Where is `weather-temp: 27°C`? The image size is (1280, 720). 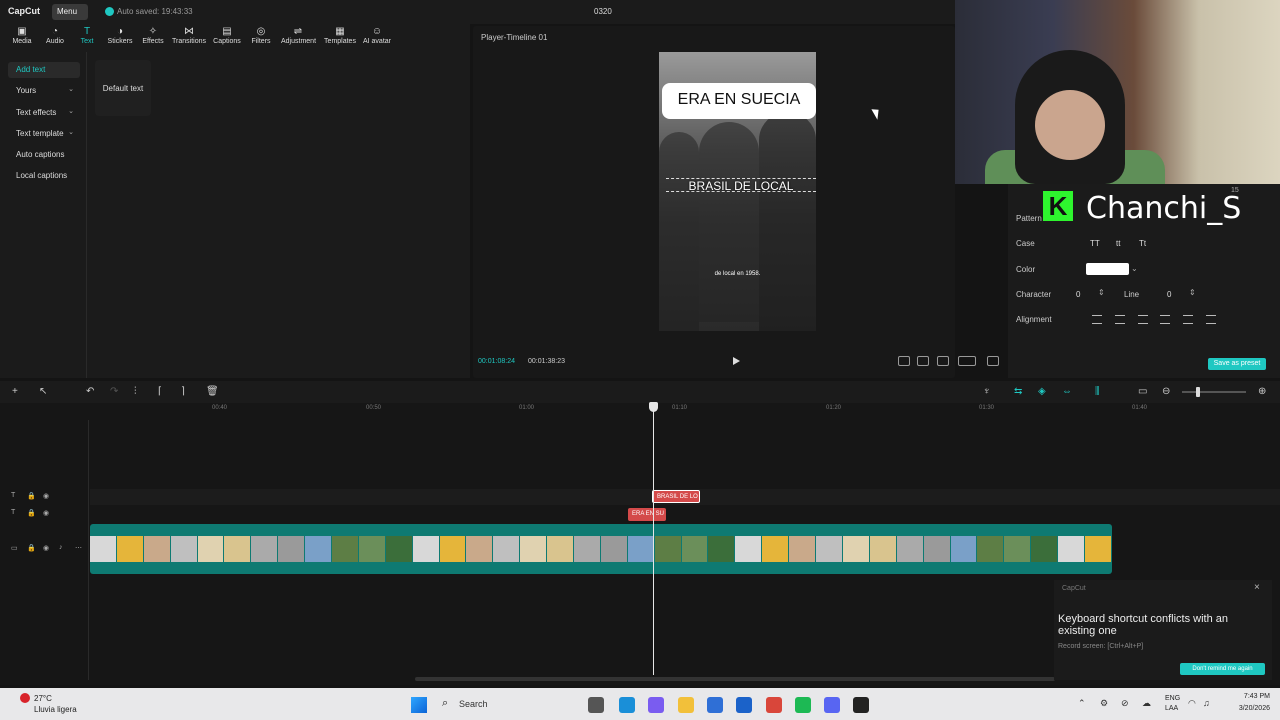 weather-temp: 27°C is located at coordinates (43, 698).